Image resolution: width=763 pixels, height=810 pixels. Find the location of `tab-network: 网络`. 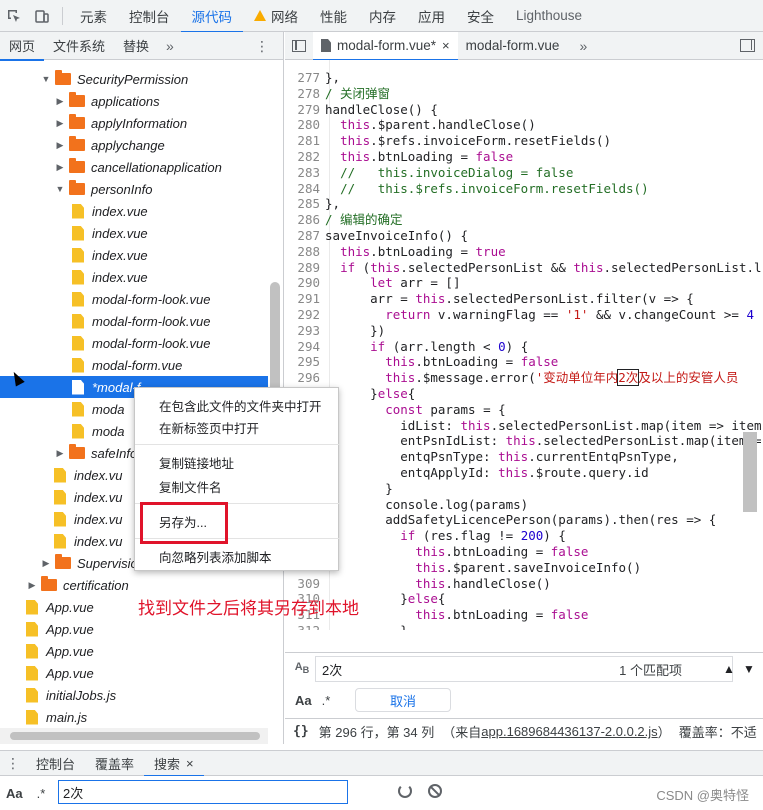

tab-network: 网络 is located at coordinates (276, 16).